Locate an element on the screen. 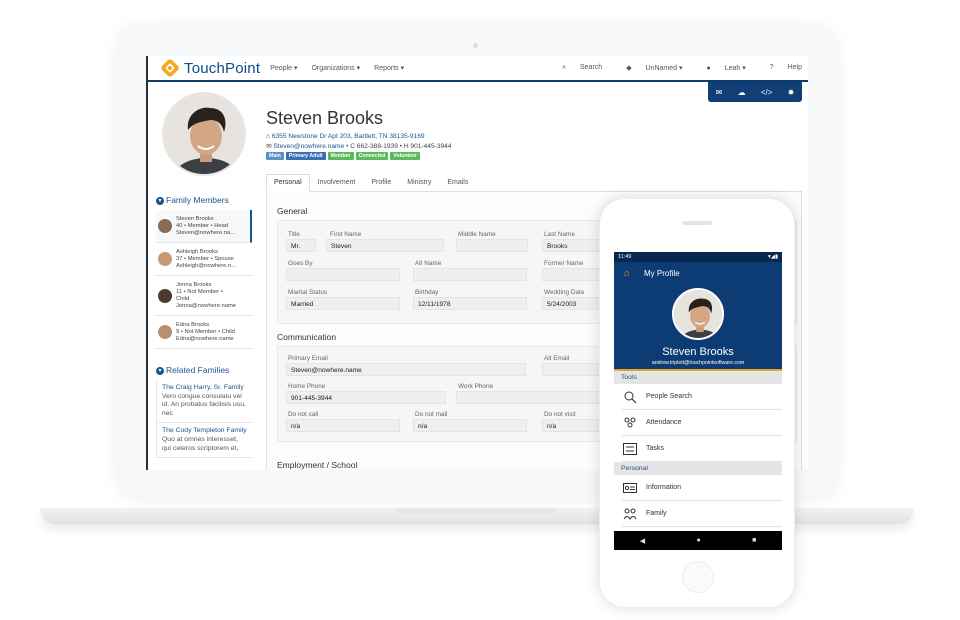 The height and width of the screenshot is (620, 960). member-info: 40 • Member • Head is located at coordinates (202, 225).